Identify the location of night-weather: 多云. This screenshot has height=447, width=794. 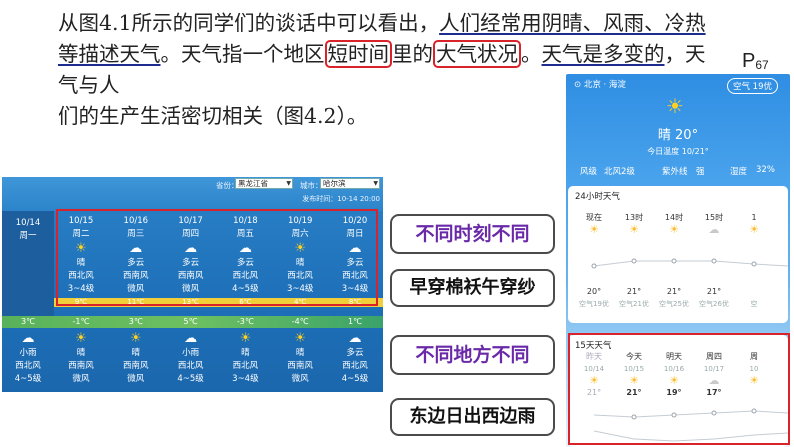
(355, 353).